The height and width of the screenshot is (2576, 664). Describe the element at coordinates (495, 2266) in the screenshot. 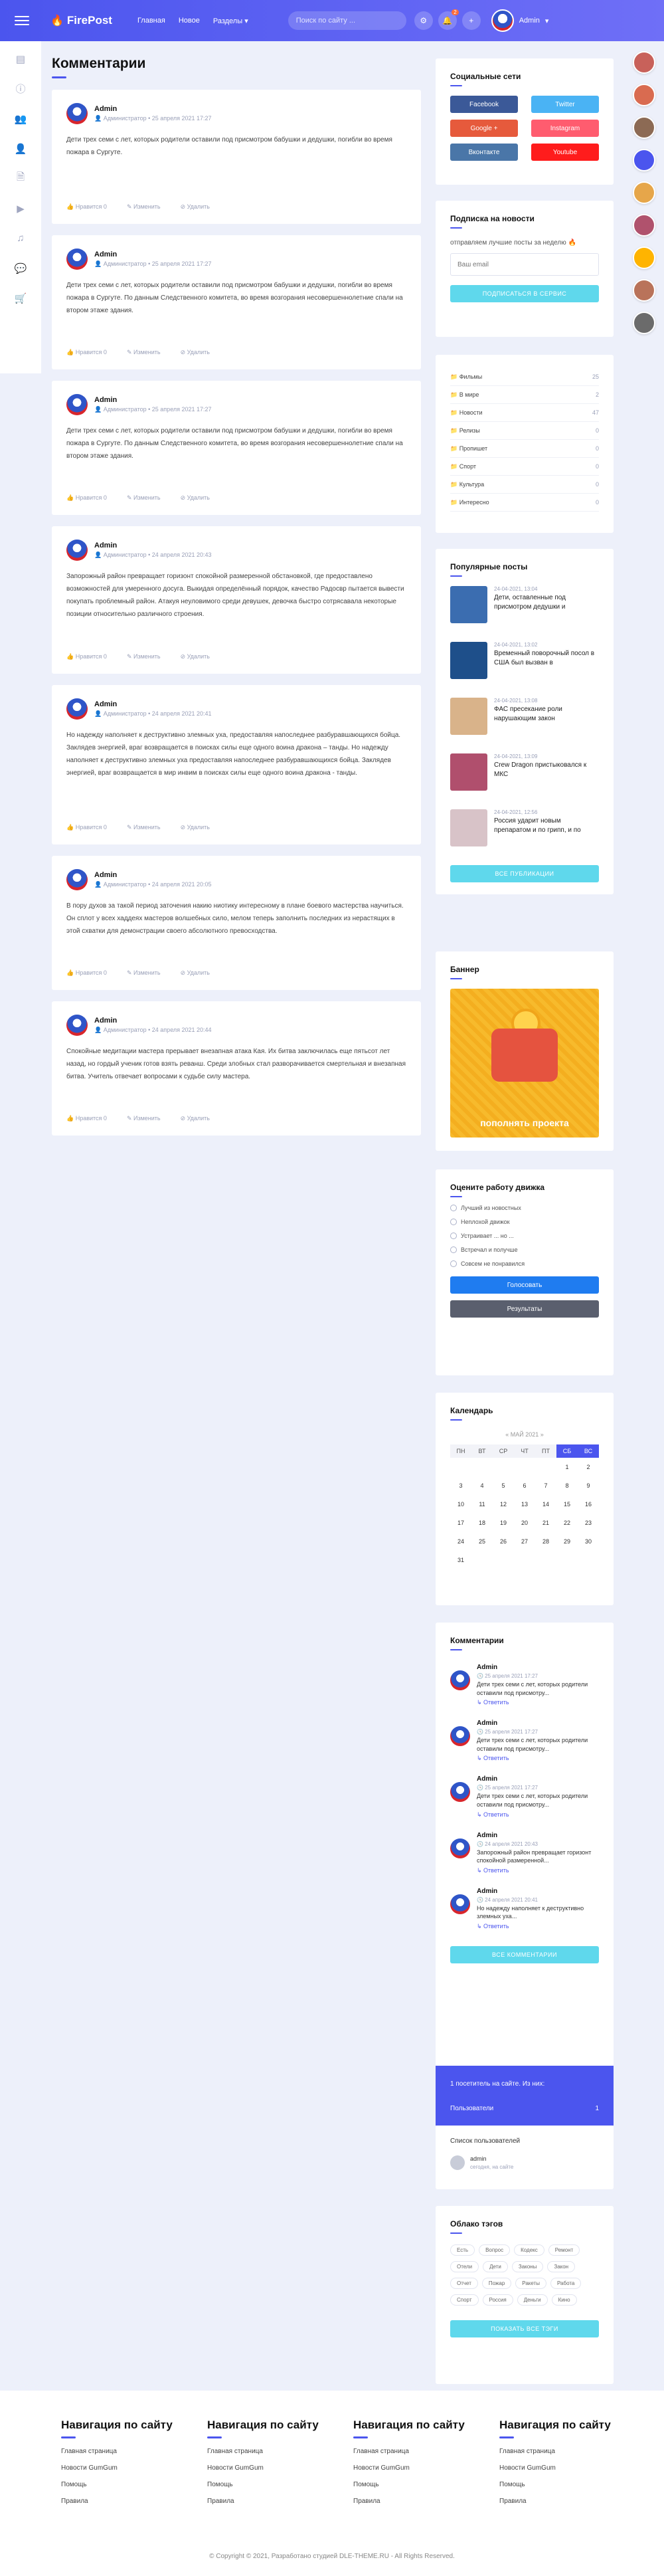

I see `tag-item: Дети` at that location.